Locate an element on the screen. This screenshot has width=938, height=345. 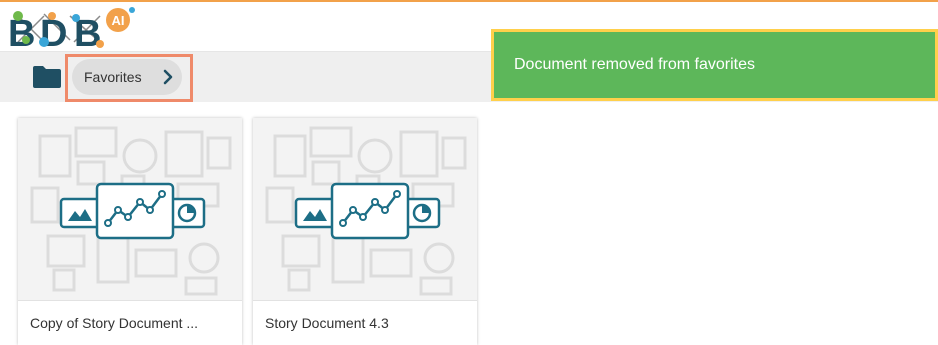
chevron-right-icon is located at coordinates (168, 77).